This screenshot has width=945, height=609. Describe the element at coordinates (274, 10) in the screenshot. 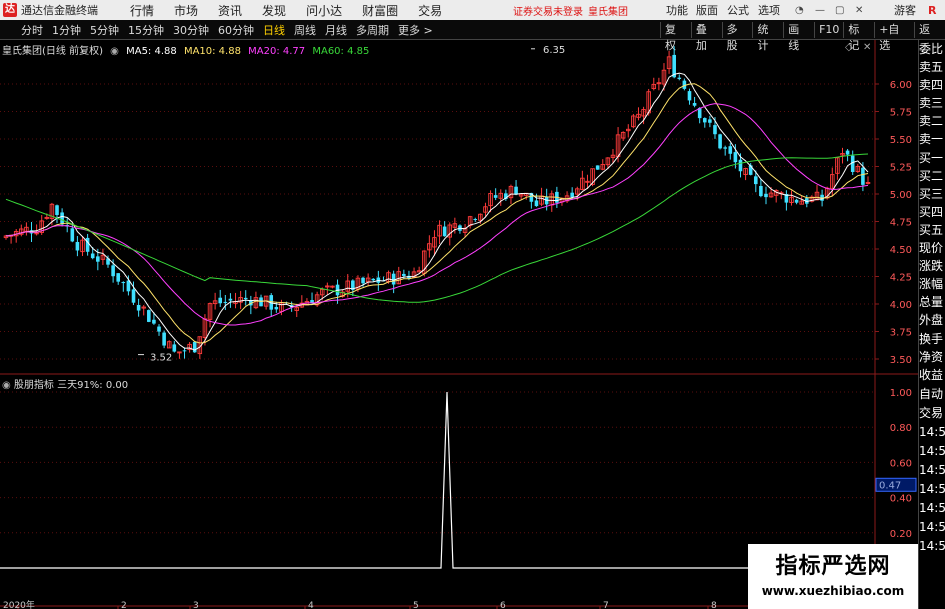

I see `menu-discover: 发现` at that location.